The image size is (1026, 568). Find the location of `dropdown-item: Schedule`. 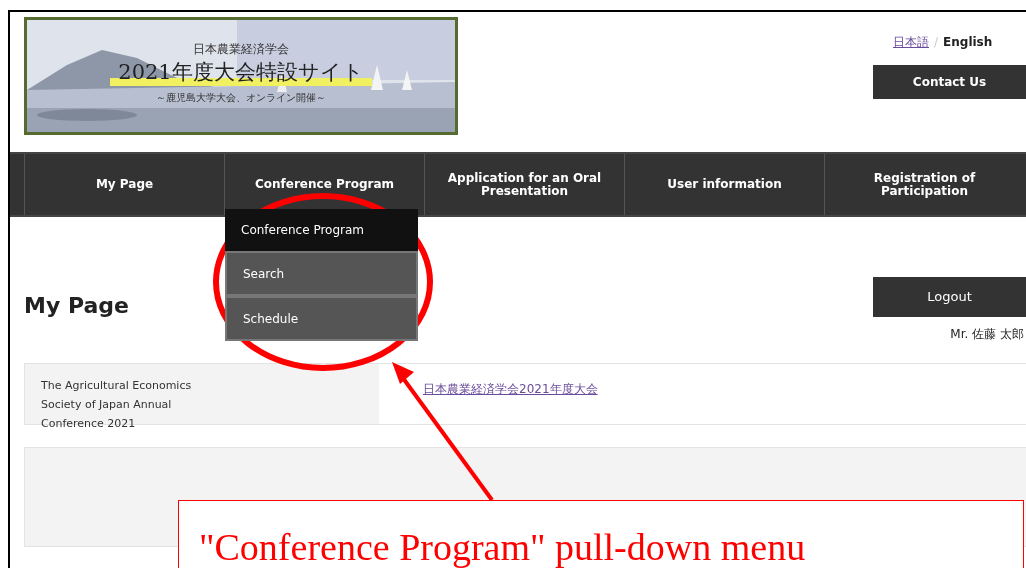

dropdown-item: Schedule is located at coordinates (321, 318).